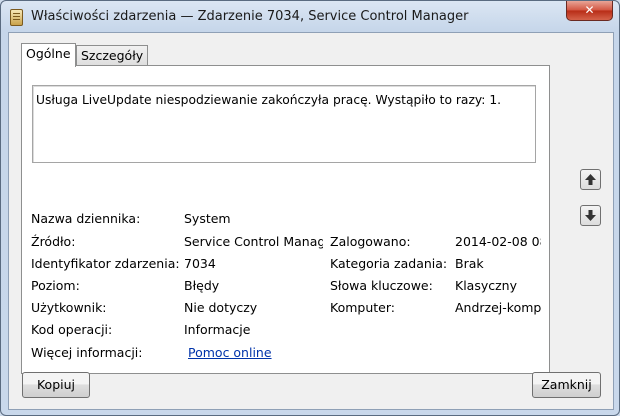  What do you see at coordinates (48, 55) in the screenshot?
I see `tab-general: Ogólne` at bounding box center [48, 55].